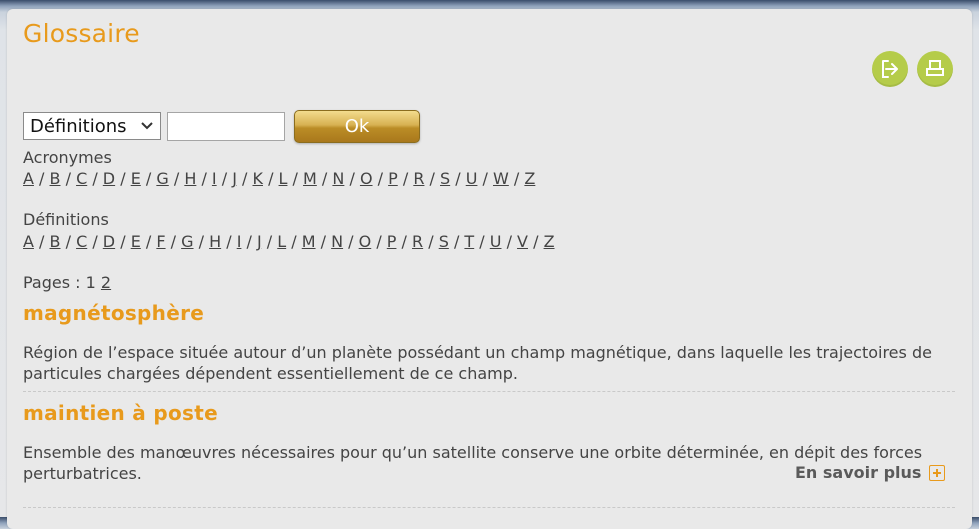 The image size is (979, 529). I want to click on share-arrow-icon, so click(890, 69).